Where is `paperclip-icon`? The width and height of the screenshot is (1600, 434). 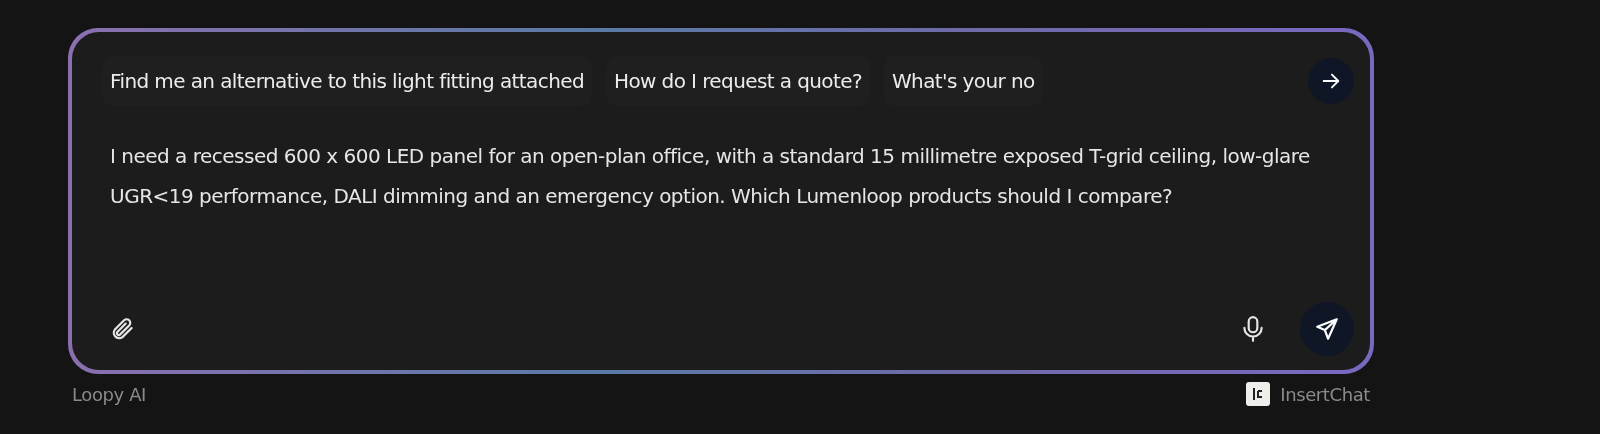 paperclip-icon is located at coordinates (123, 329).